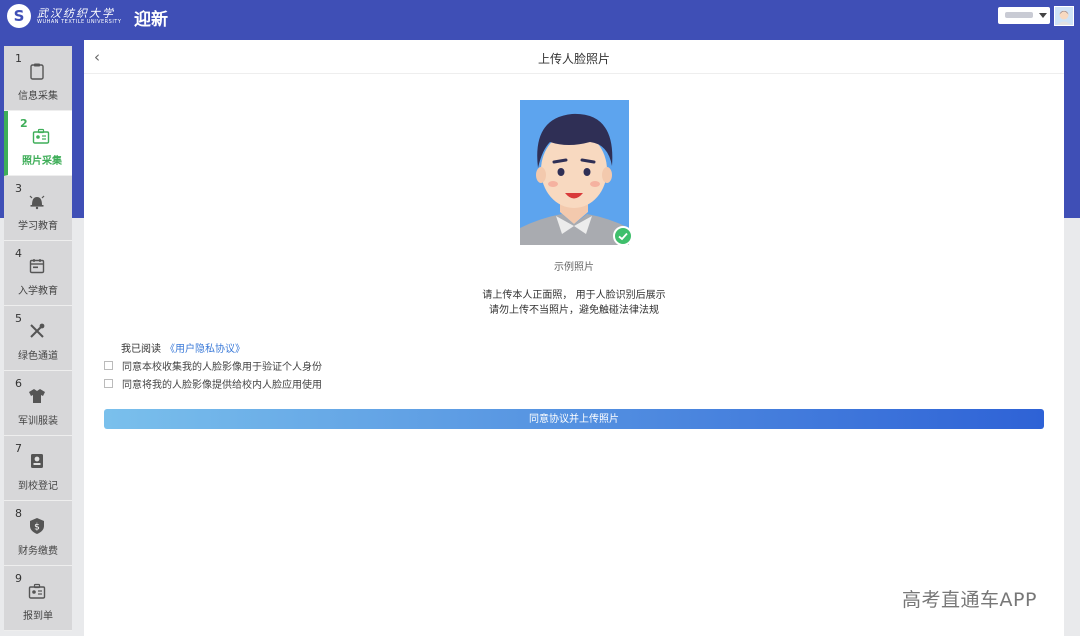  I want to click on consent-label-1: 同意本校收集我的人脸影像用于验证个人身份, so click(222, 367).